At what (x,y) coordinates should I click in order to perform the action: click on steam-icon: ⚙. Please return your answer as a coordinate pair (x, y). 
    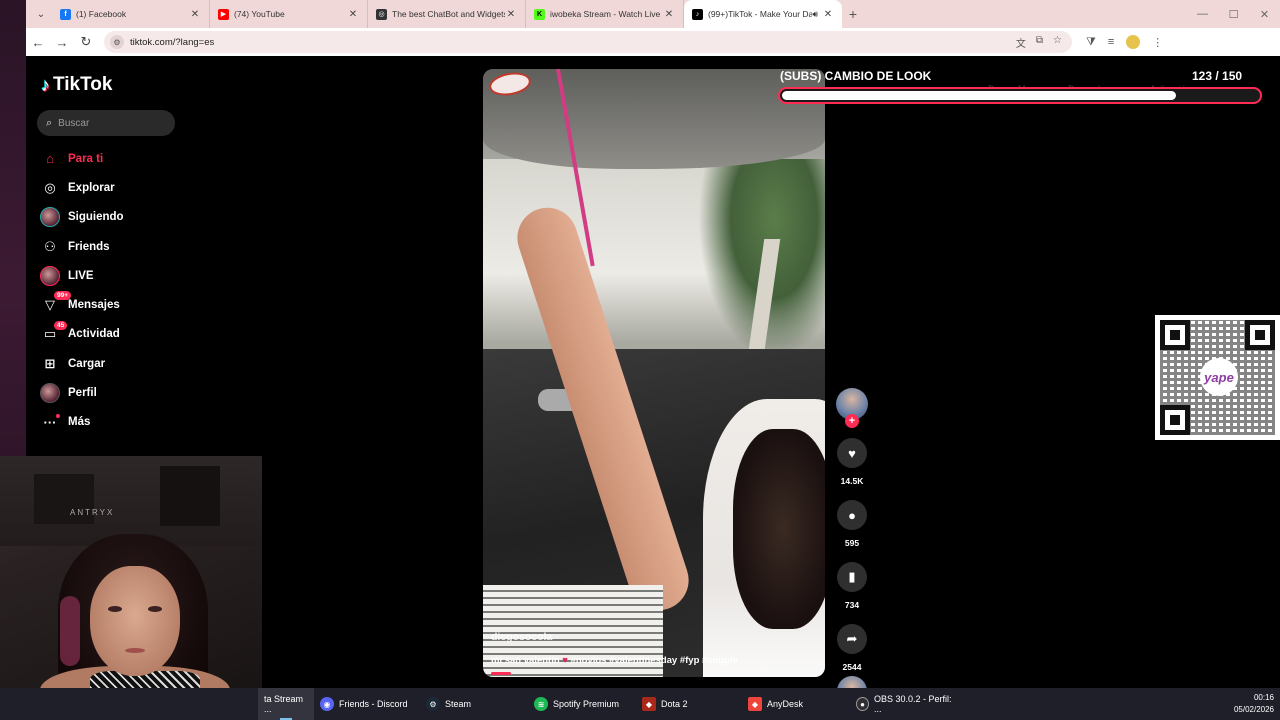
    Looking at the image, I should click on (433, 704).